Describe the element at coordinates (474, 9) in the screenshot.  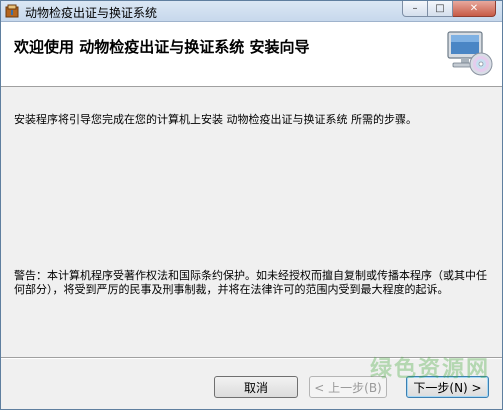
I see `close-button: ✕` at that location.